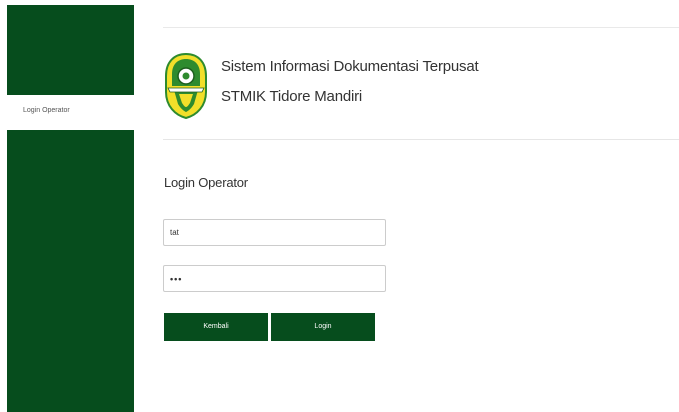 The height and width of the screenshot is (412, 679). What do you see at coordinates (292, 96) in the screenshot?
I see `app-subtitle: STMIK Tidore Mandiri` at bounding box center [292, 96].